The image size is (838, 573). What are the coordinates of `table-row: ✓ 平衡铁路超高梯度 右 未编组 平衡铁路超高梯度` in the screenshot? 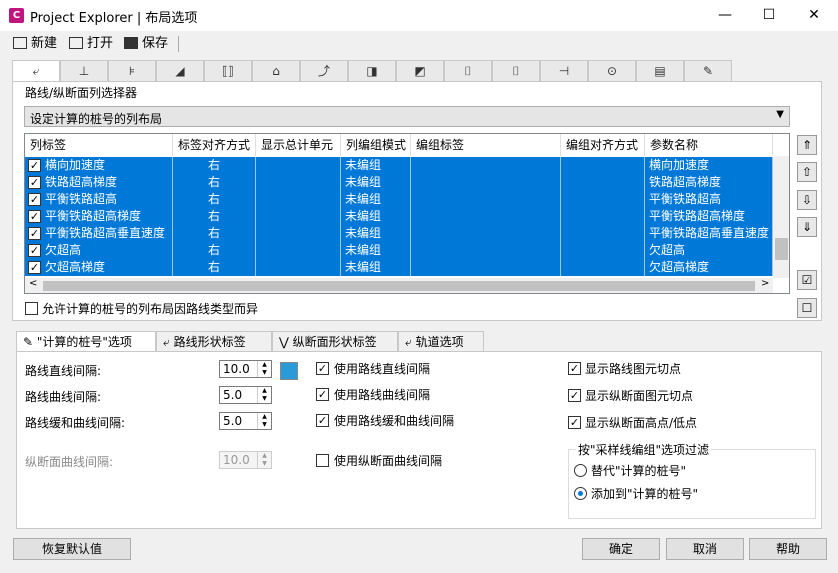 It's located at (399, 216).